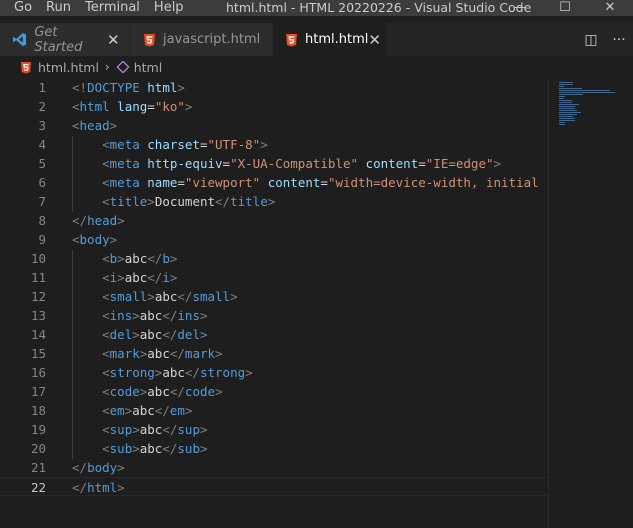 This screenshot has width=633, height=528. I want to click on line-number: 1, so click(42, 87).